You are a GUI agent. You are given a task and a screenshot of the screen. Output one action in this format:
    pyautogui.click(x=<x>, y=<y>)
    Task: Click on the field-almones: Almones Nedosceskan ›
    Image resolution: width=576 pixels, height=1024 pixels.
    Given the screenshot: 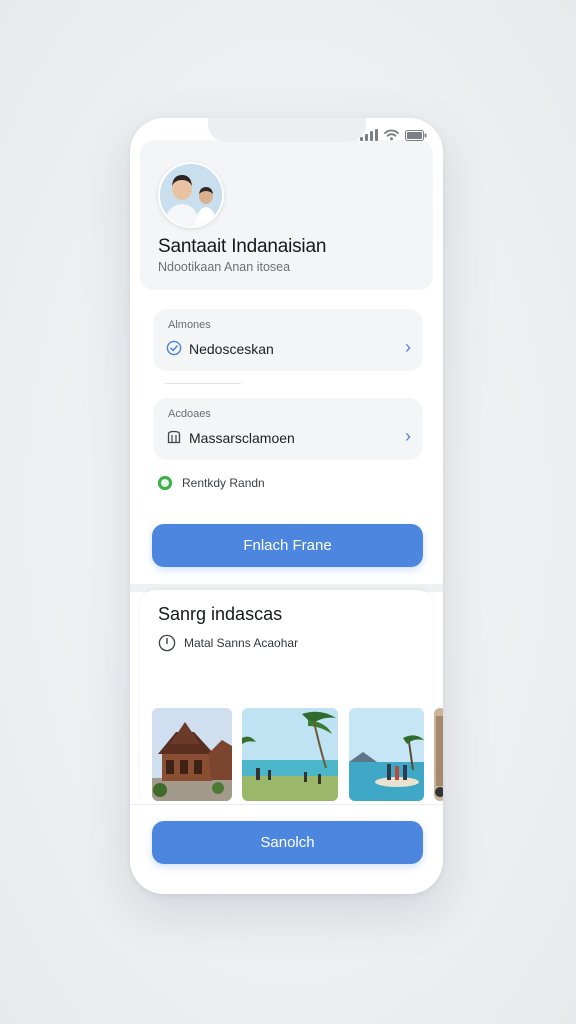 What is the action you would take?
    pyautogui.click(x=288, y=340)
    